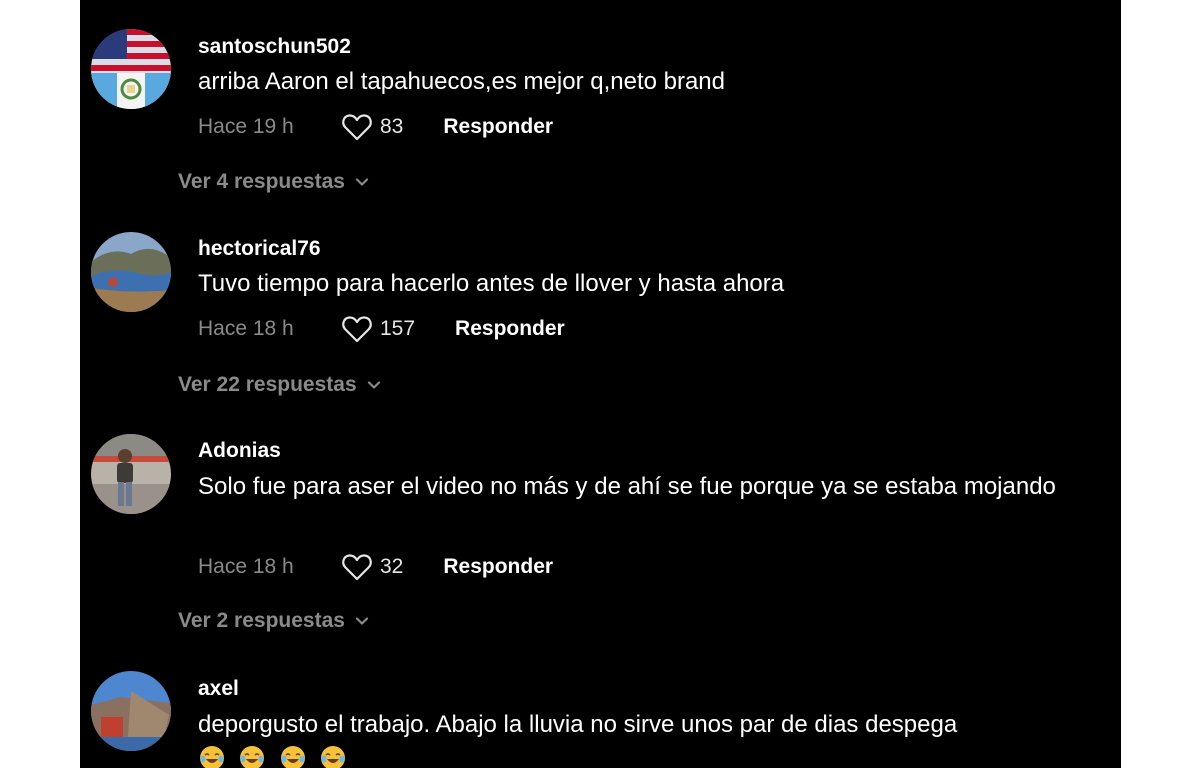  I want to click on emoji-row, so click(276, 756).